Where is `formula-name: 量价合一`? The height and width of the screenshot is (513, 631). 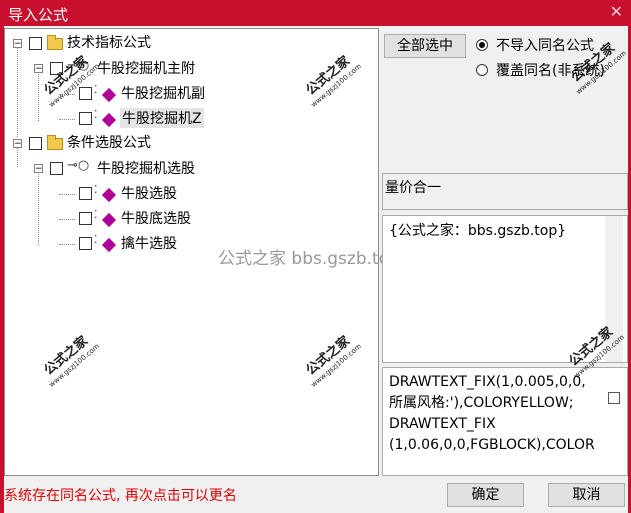
formula-name: 量价合一 is located at coordinates (413, 188).